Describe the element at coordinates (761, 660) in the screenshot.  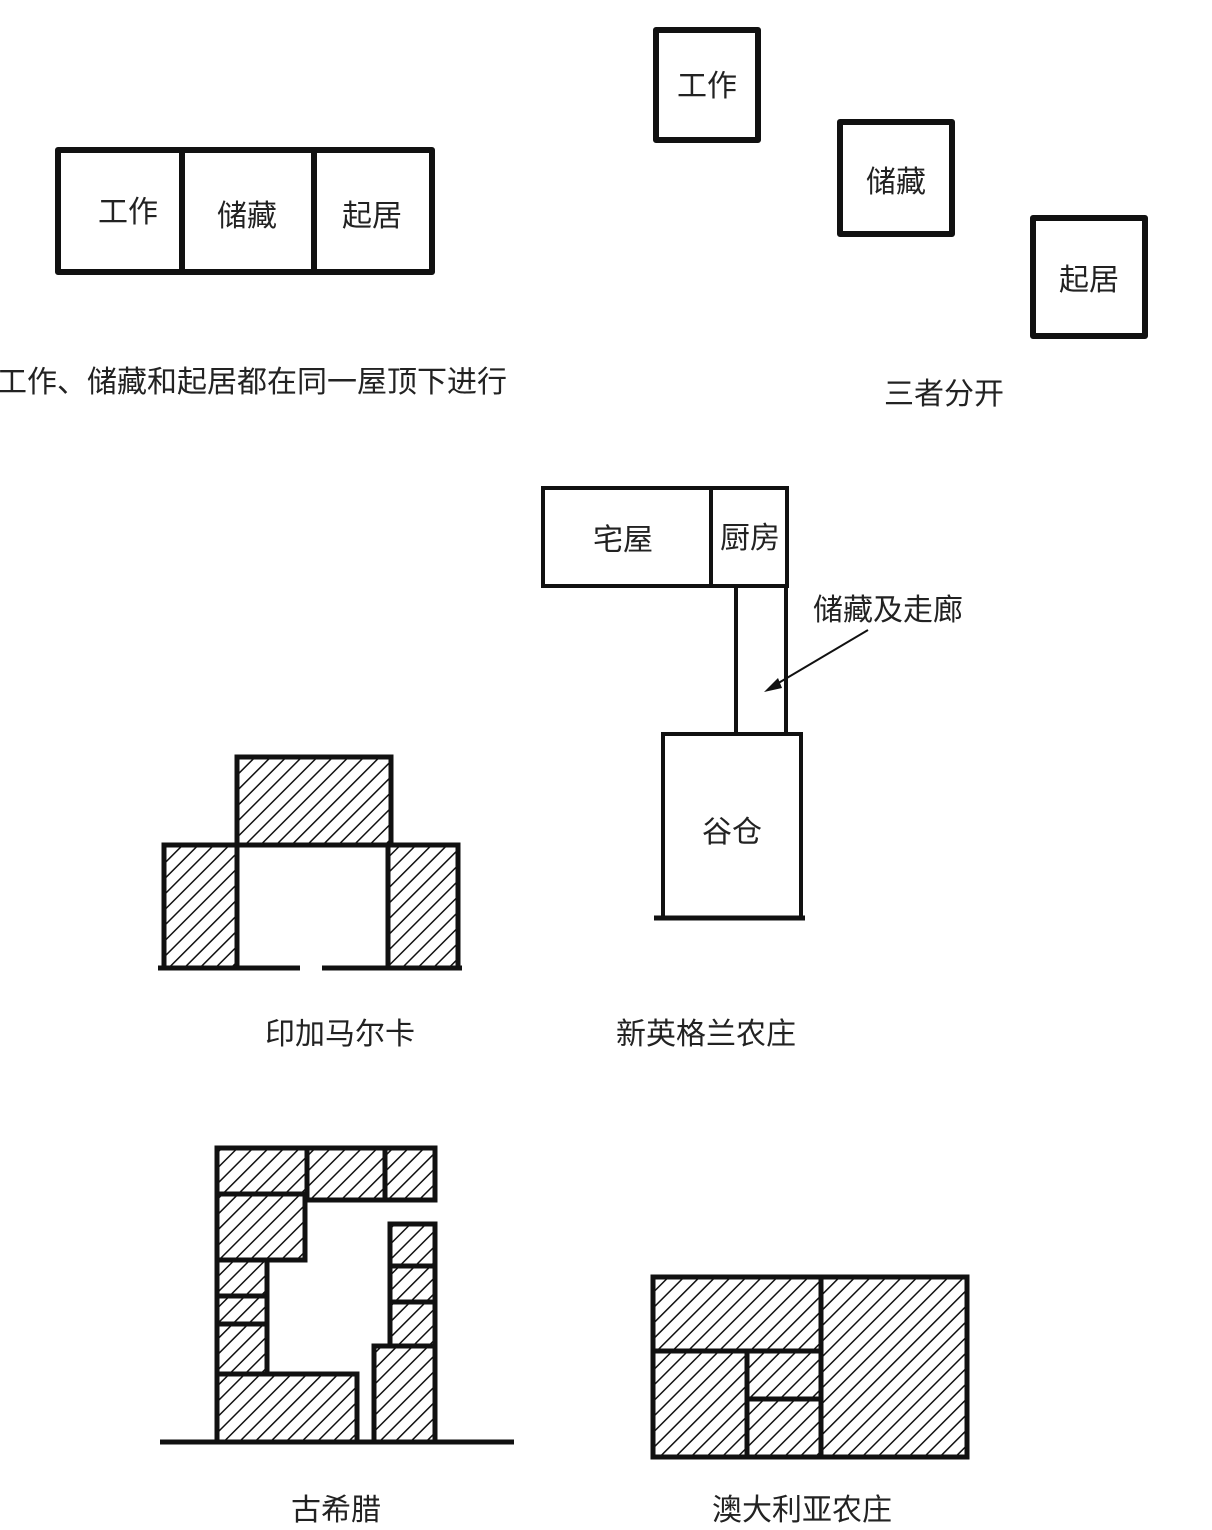
I see `corridor-block` at that location.